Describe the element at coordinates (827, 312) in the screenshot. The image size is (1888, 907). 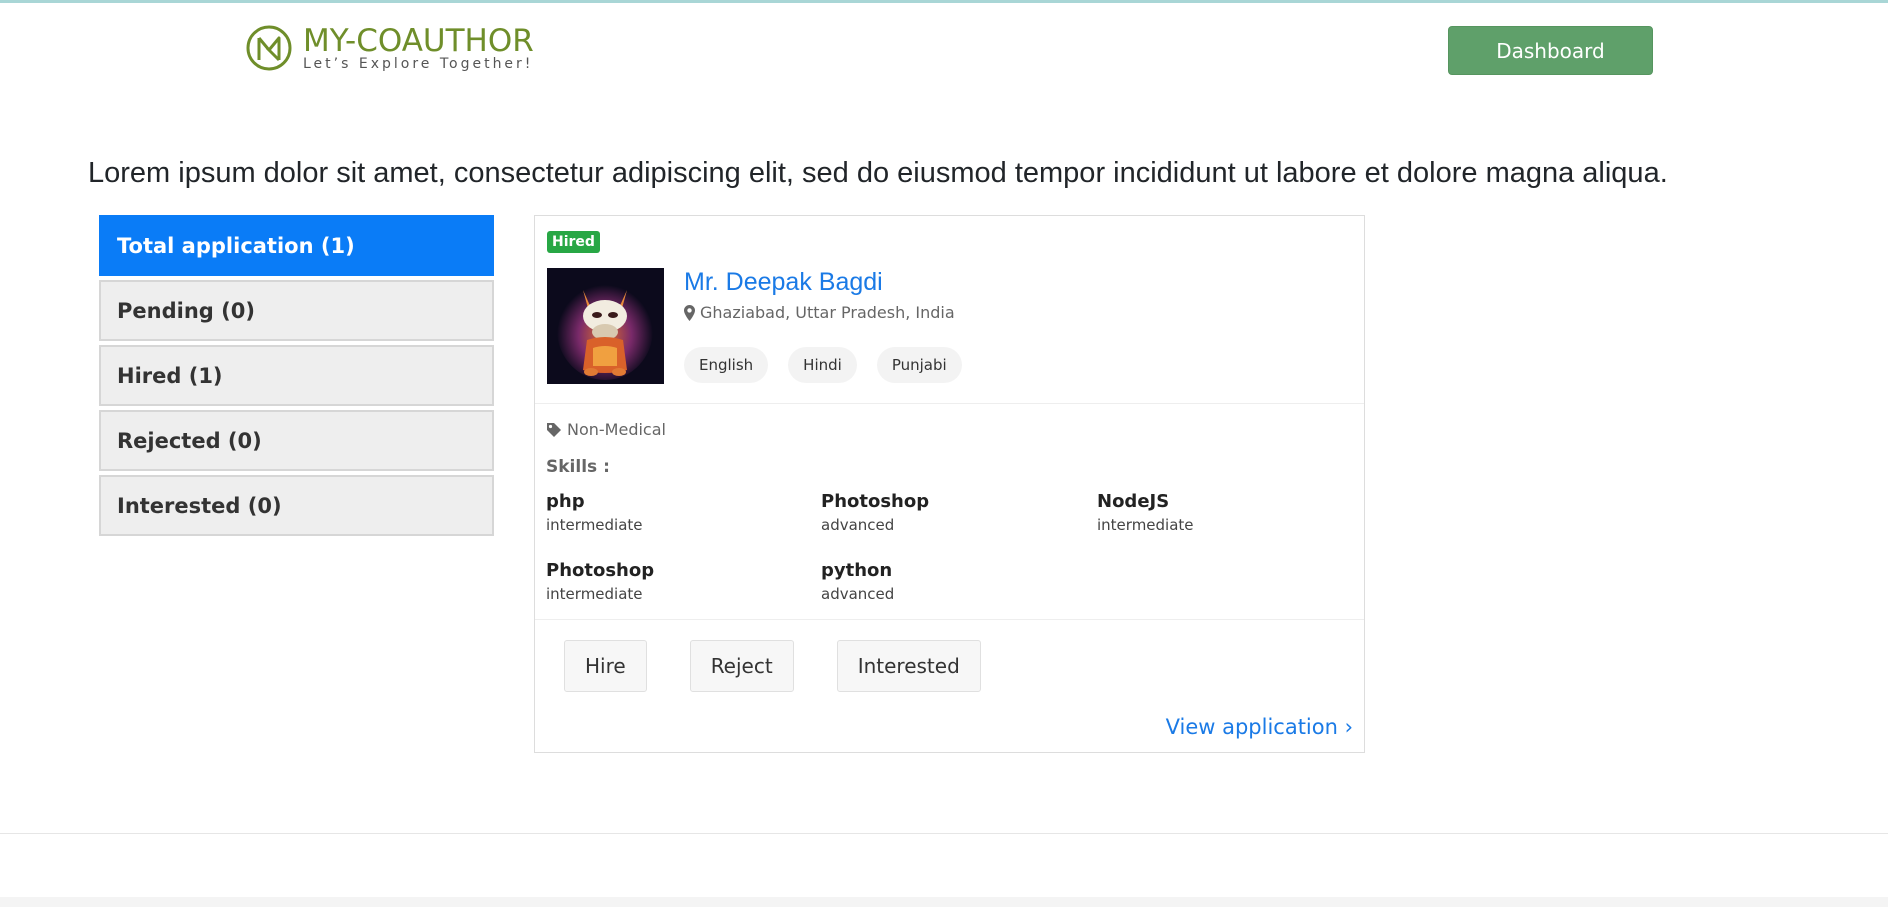
I see `location-text: Ghaziabad, Uttar Pradesh, India` at that location.